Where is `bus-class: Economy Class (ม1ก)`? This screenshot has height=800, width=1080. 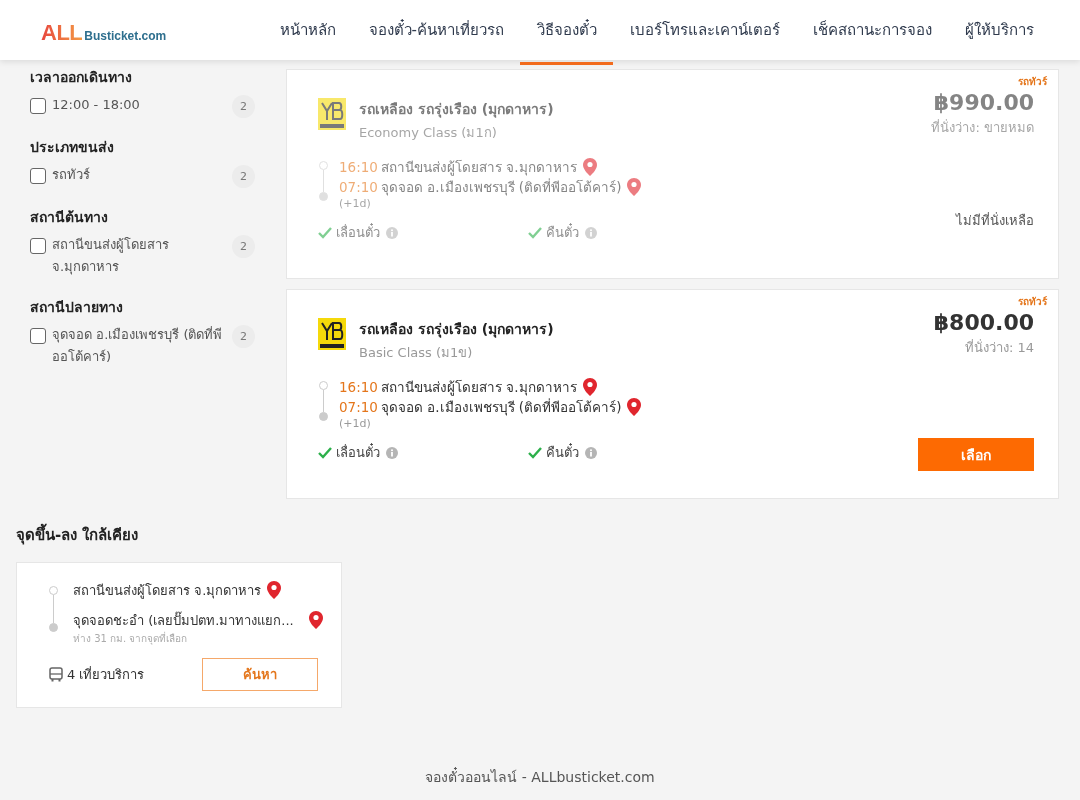 bus-class: Economy Class (ม1ก) is located at coordinates (428, 133).